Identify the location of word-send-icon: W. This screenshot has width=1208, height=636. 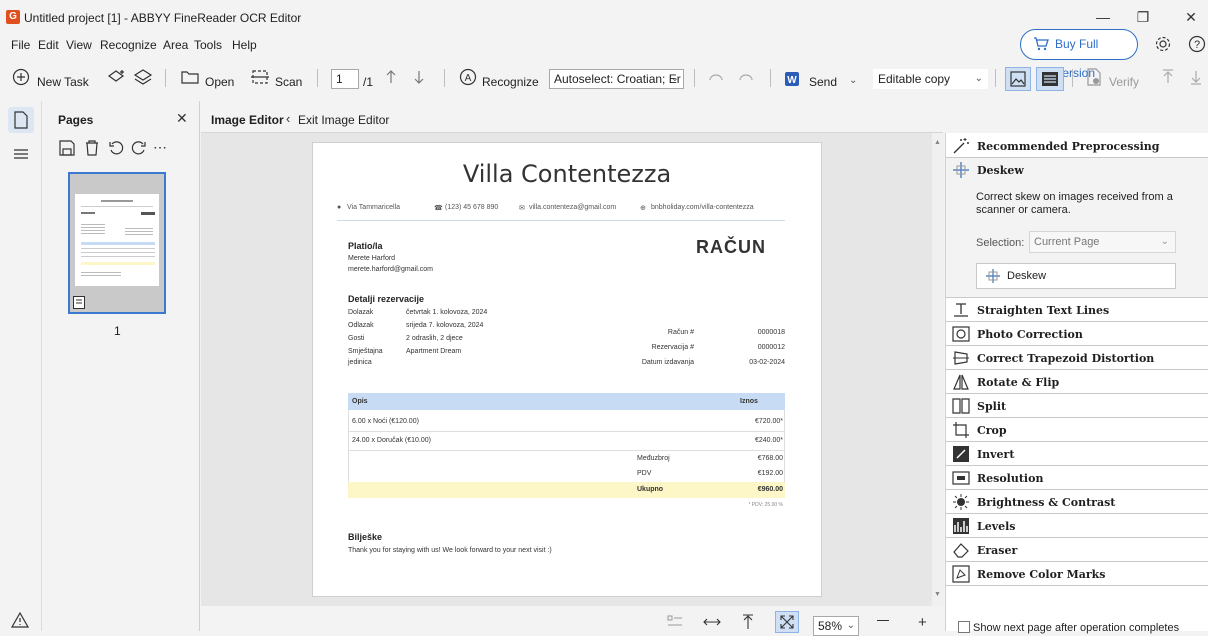
(793, 79).